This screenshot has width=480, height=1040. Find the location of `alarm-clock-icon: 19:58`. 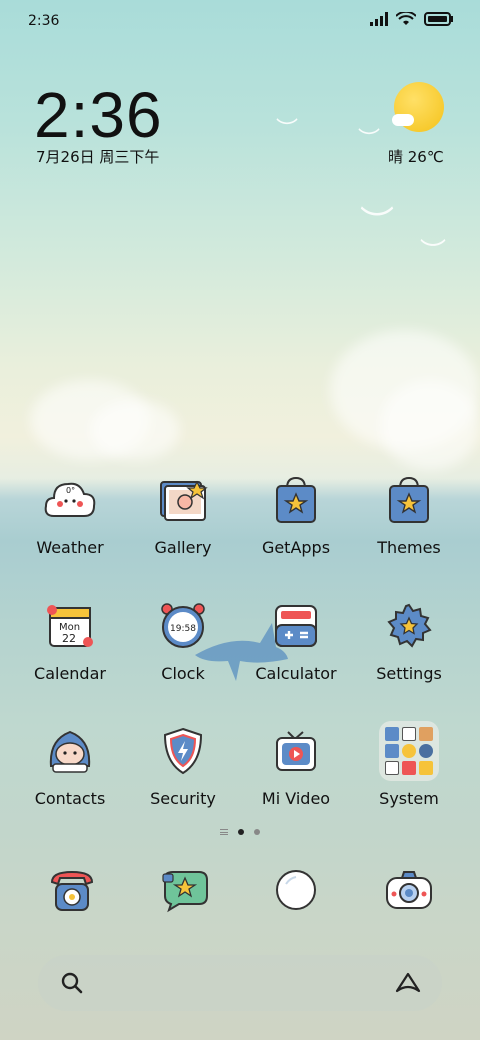

alarm-clock-icon: 19:58 is located at coordinates (183, 625).